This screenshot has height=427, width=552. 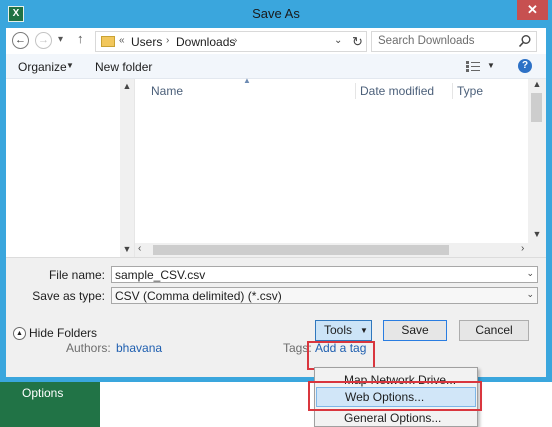 I want to click on breadcrumb-overflow: «, so click(x=122, y=40).